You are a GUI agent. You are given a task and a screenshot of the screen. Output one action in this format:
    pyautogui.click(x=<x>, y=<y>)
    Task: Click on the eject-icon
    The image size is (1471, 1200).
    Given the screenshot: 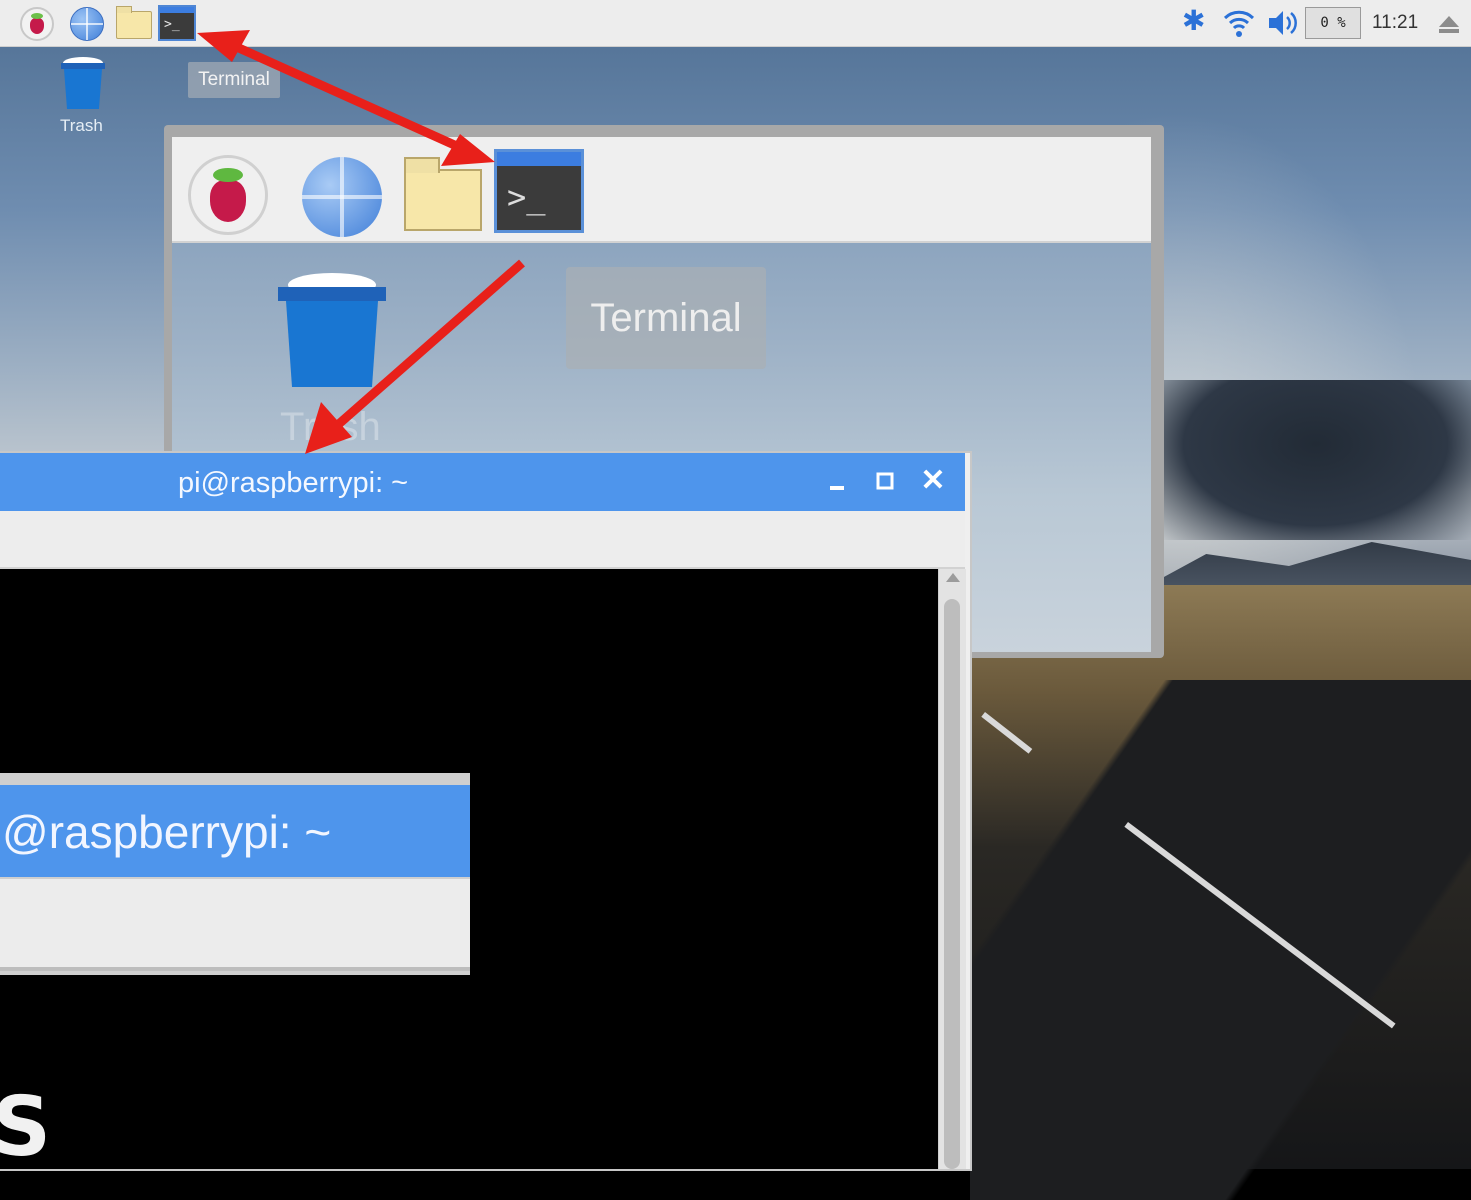 What is the action you would take?
    pyautogui.click(x=1449, y=24)
    